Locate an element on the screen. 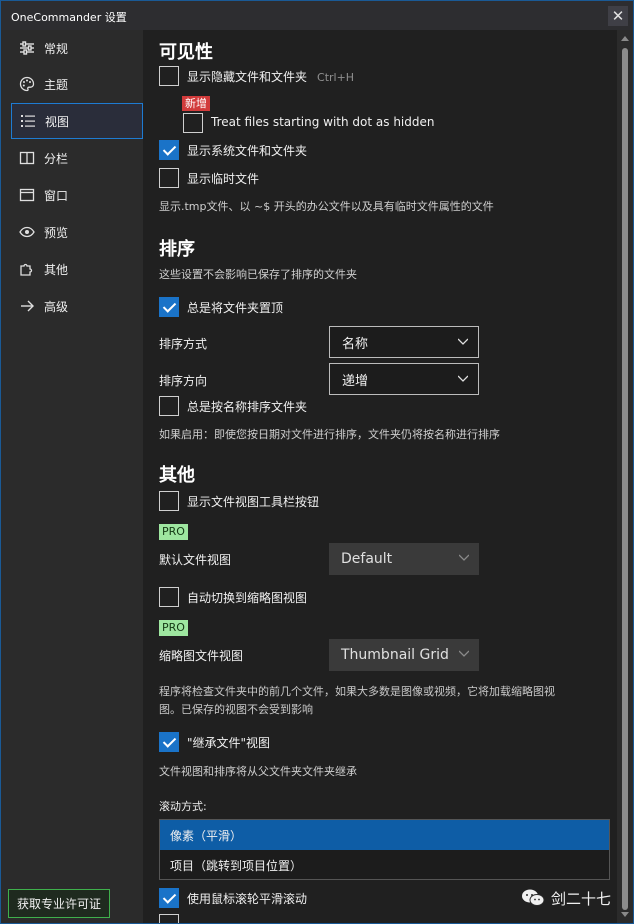 The height and width of the screenshot is (924, 634). vertical-scrollbar is located at coordinates (625, 476).